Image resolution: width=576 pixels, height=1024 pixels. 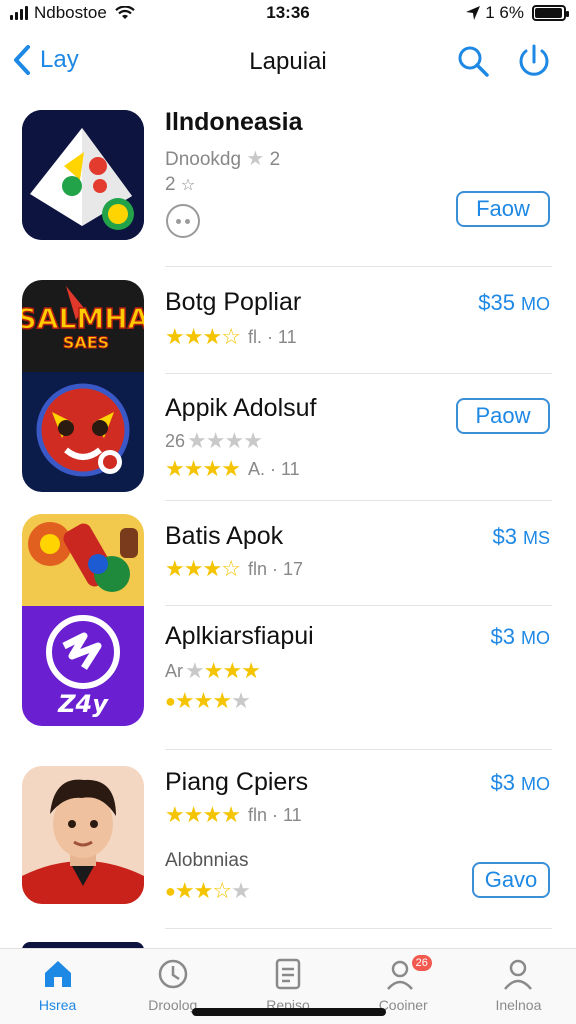 I want to click on tab-bar: Hsrea Droolog Repiso 26 Cooiner Inelnoa, so click(x=288, y=986).